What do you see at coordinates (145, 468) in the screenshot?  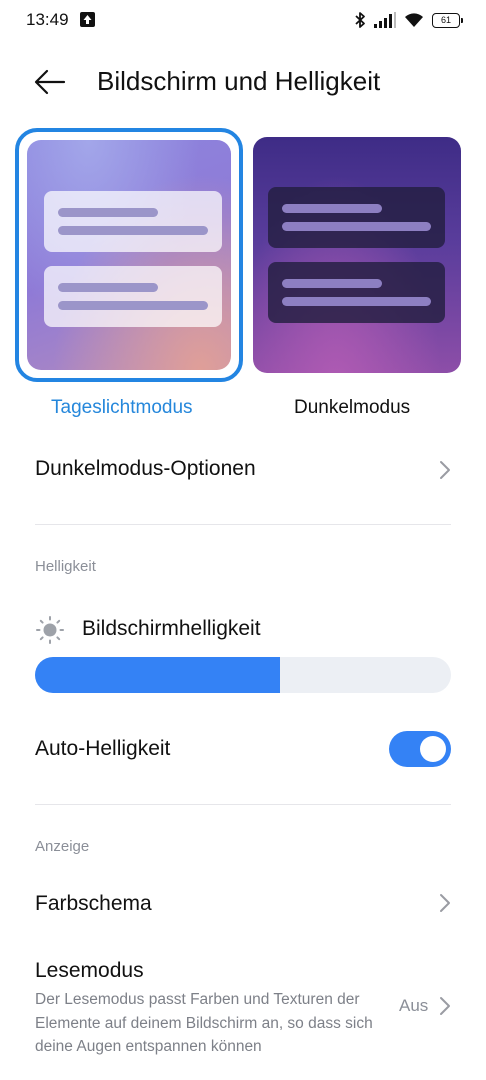 I see `dark-mode-options-label: Dunkelmodus-Optionen` at bounding box center [145, 468].